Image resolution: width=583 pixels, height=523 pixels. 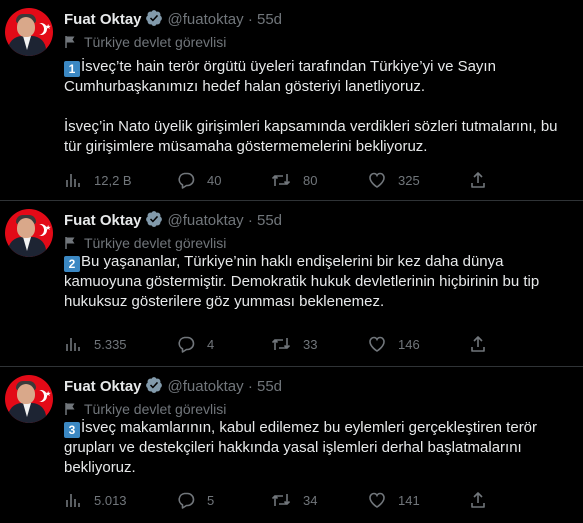 What do you see at coordinates (310, 500) in the screenshot?
I see `retweet-count: 34` at bounding box center [310, 500].